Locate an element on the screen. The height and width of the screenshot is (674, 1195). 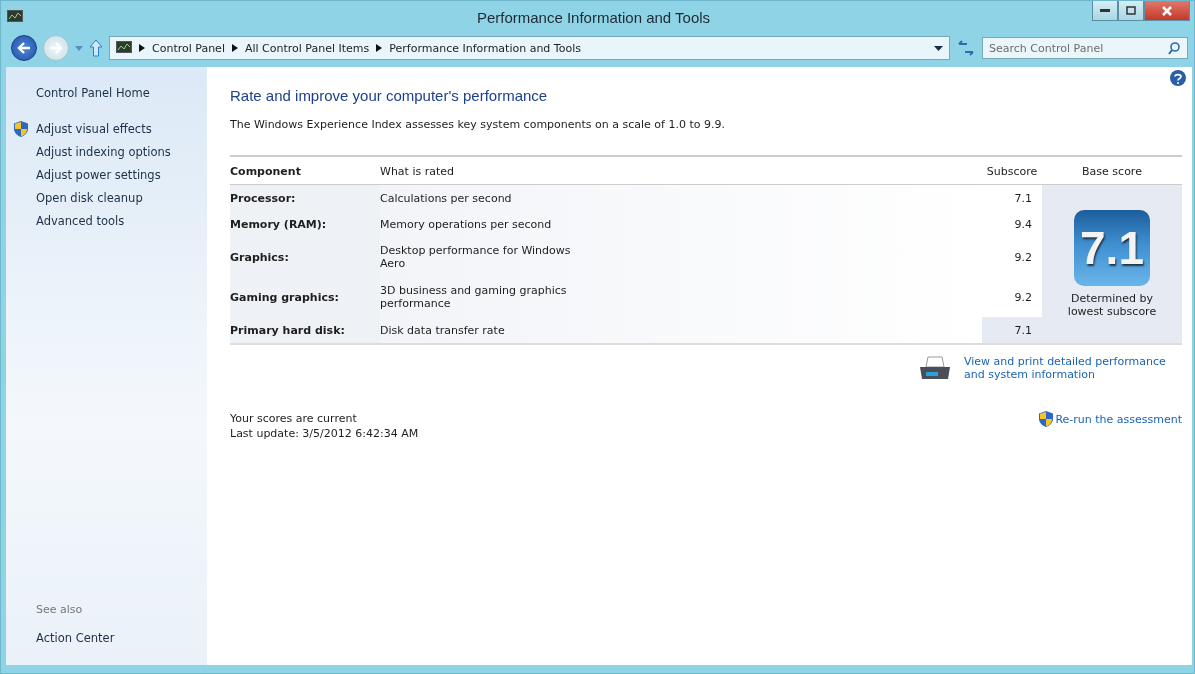
table-cell: 7.1 is located at coordinates (1012, 330).